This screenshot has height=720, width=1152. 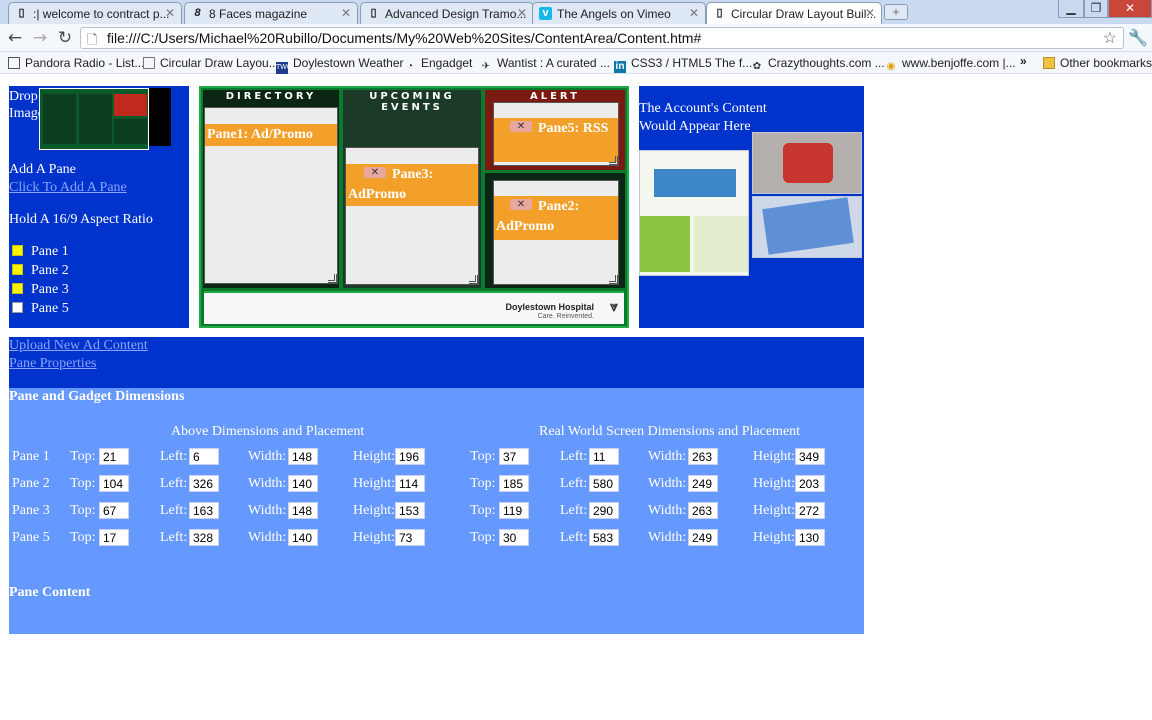 I want to click on real-top-input: 119, so click(x=514, y=510).